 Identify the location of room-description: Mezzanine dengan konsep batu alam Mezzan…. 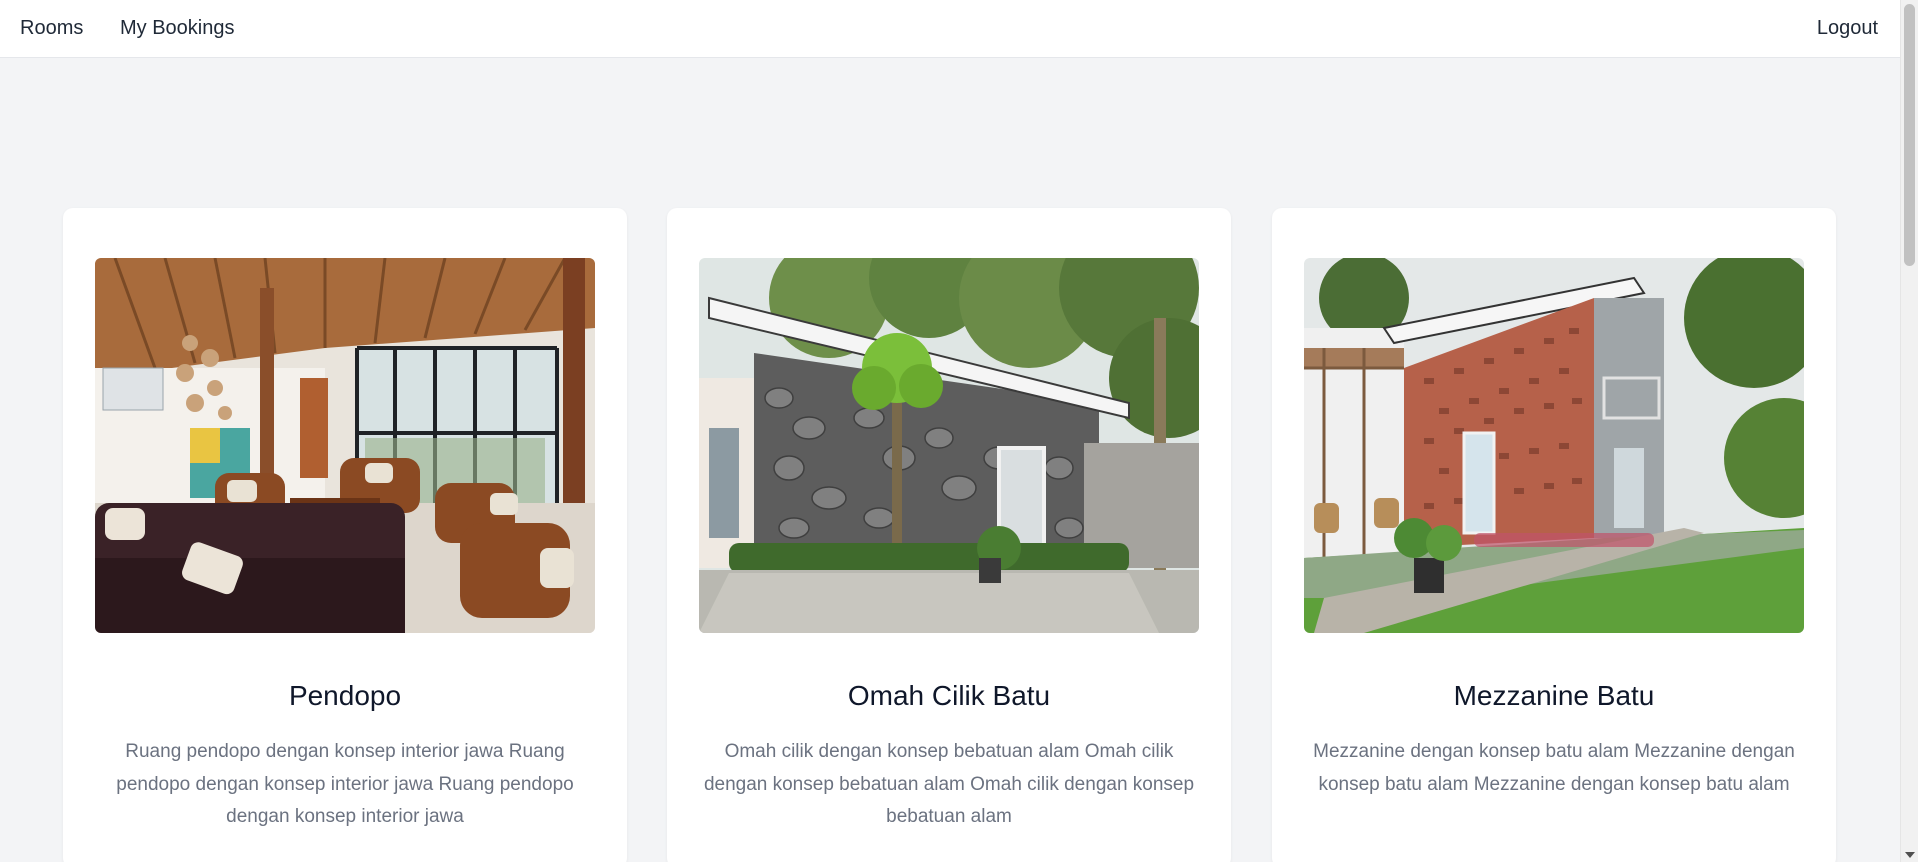
(1554, 768).